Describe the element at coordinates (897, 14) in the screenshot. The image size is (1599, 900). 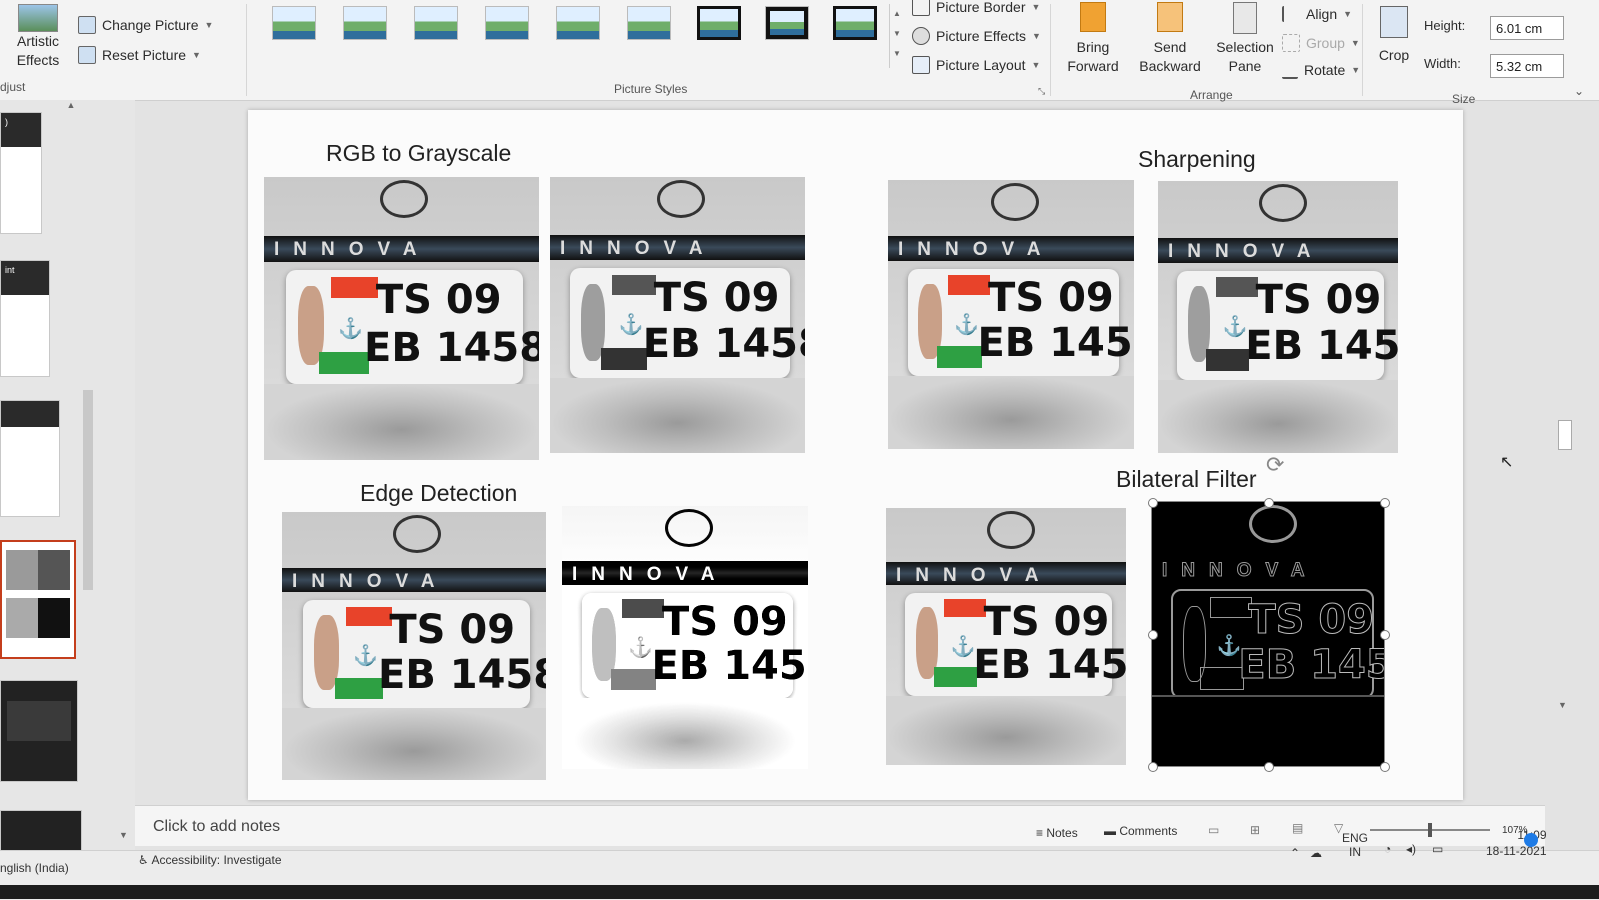
I see `gallery-up-icon: ▲` at that location.